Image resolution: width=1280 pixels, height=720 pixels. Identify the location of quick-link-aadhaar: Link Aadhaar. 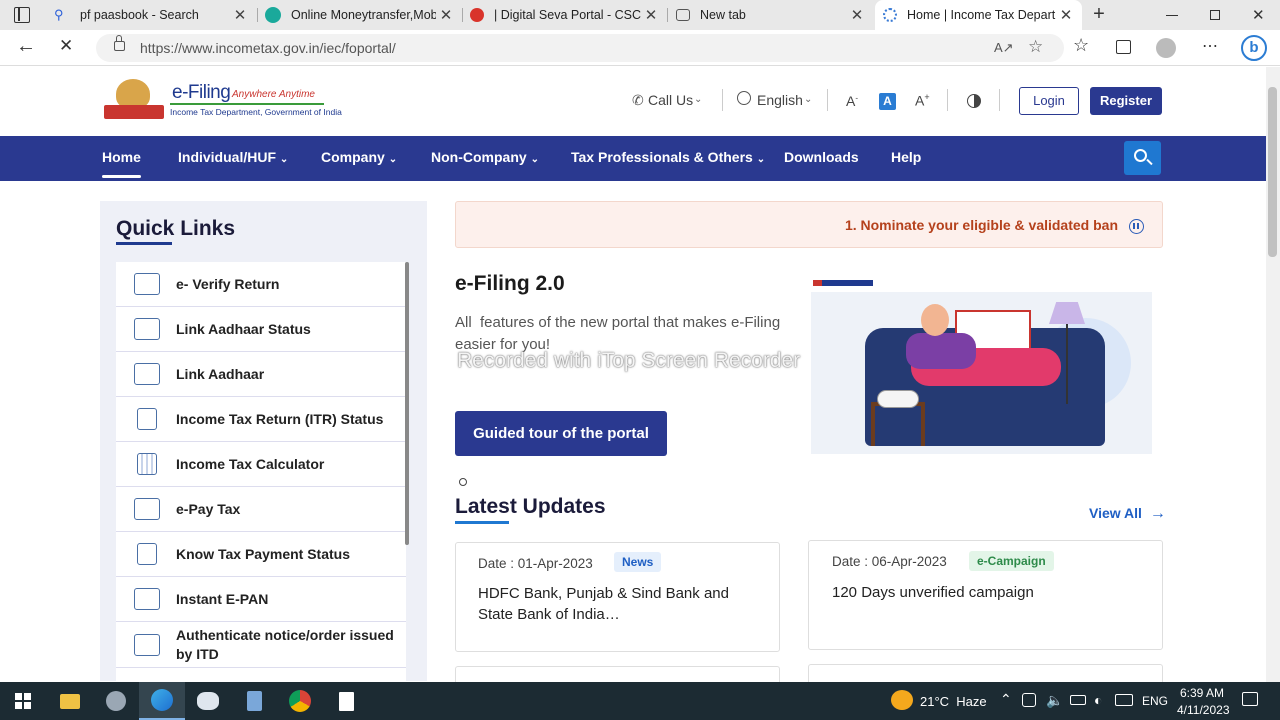
(261, 374).